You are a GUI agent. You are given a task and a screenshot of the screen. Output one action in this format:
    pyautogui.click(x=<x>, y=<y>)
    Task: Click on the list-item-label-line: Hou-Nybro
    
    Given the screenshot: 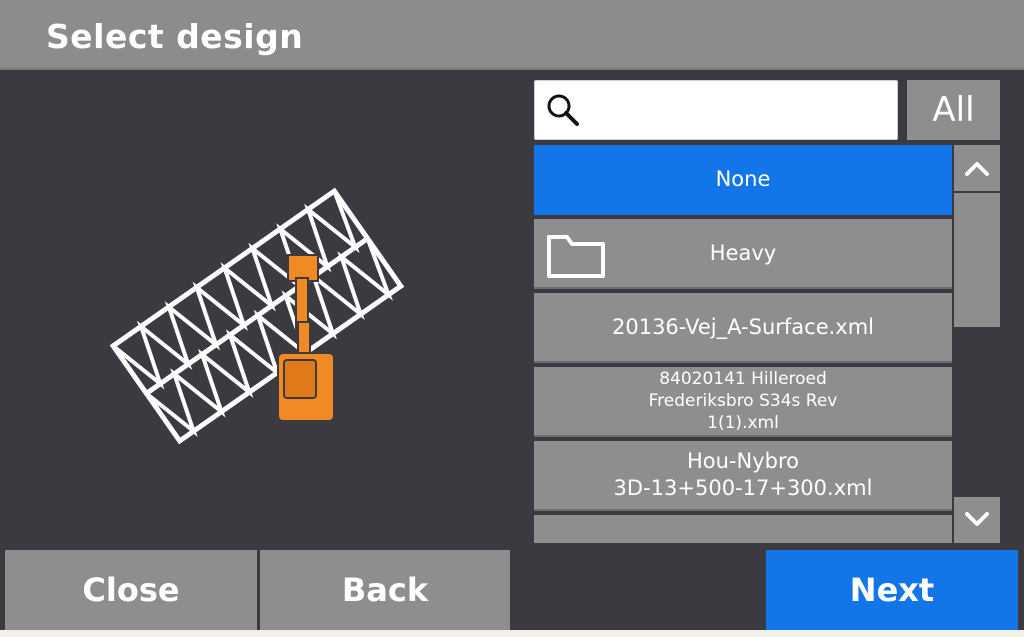 What is the action you would take?
    pyautogui.click(x=742, y=461)
    